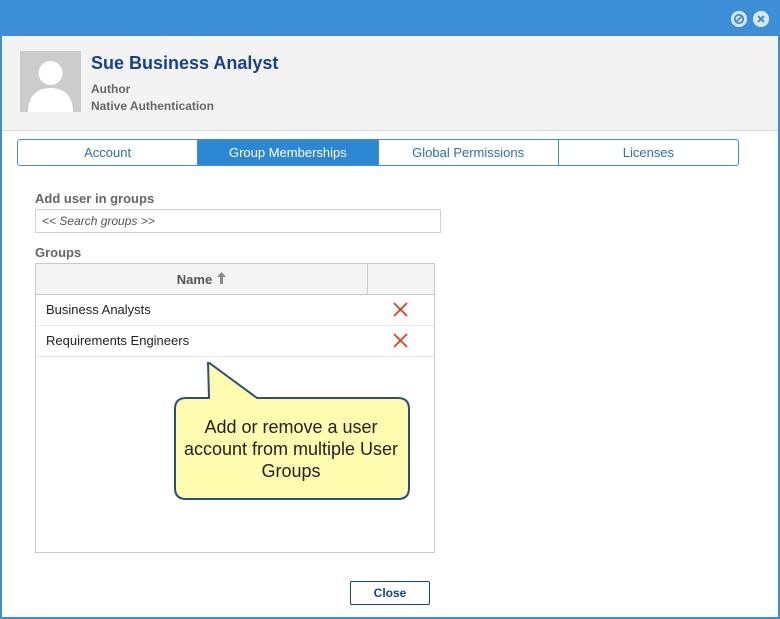  I want to click on title-bar, so click(390, 19).